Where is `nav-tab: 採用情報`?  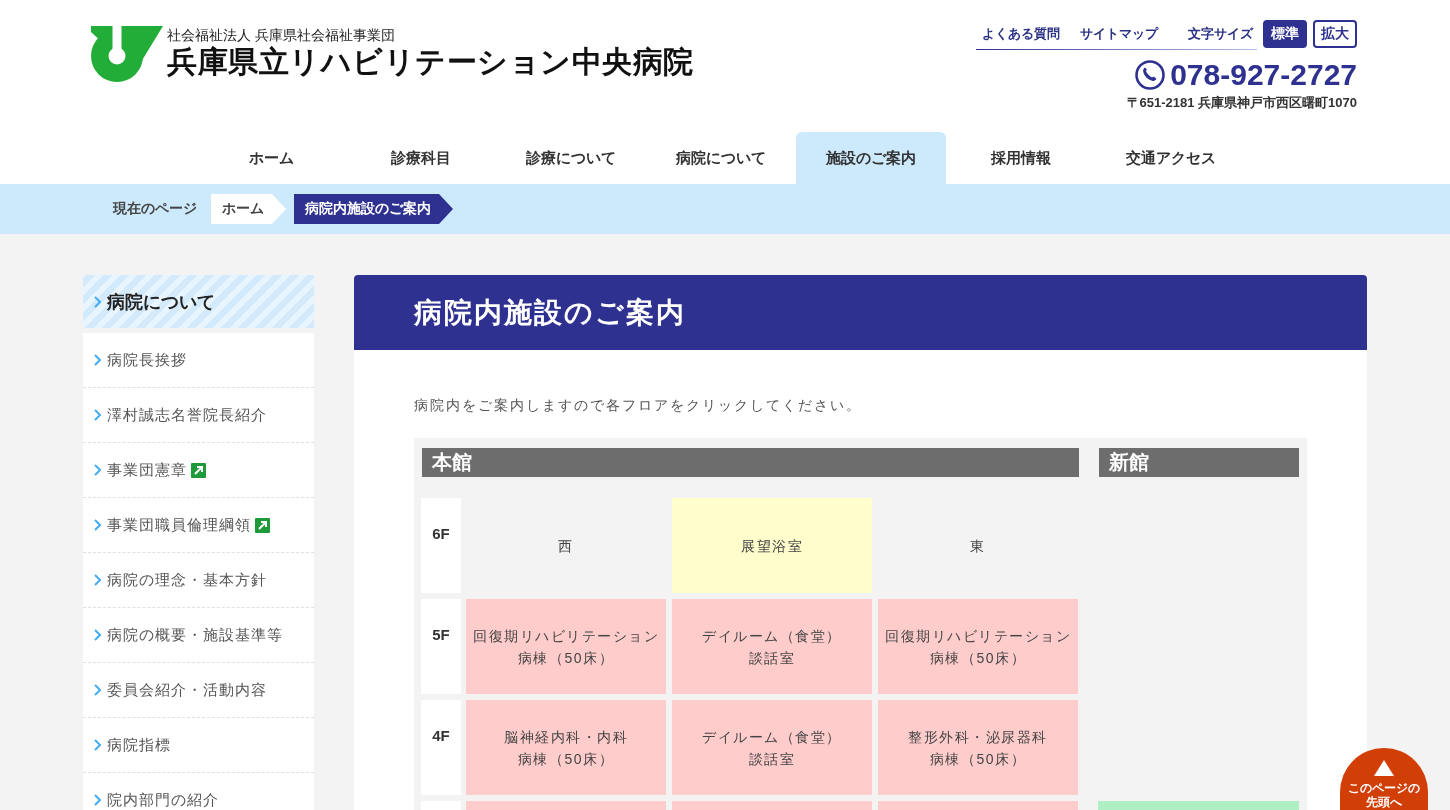
nav-tab: 採用情報 is located at coordinates (1021, 158).